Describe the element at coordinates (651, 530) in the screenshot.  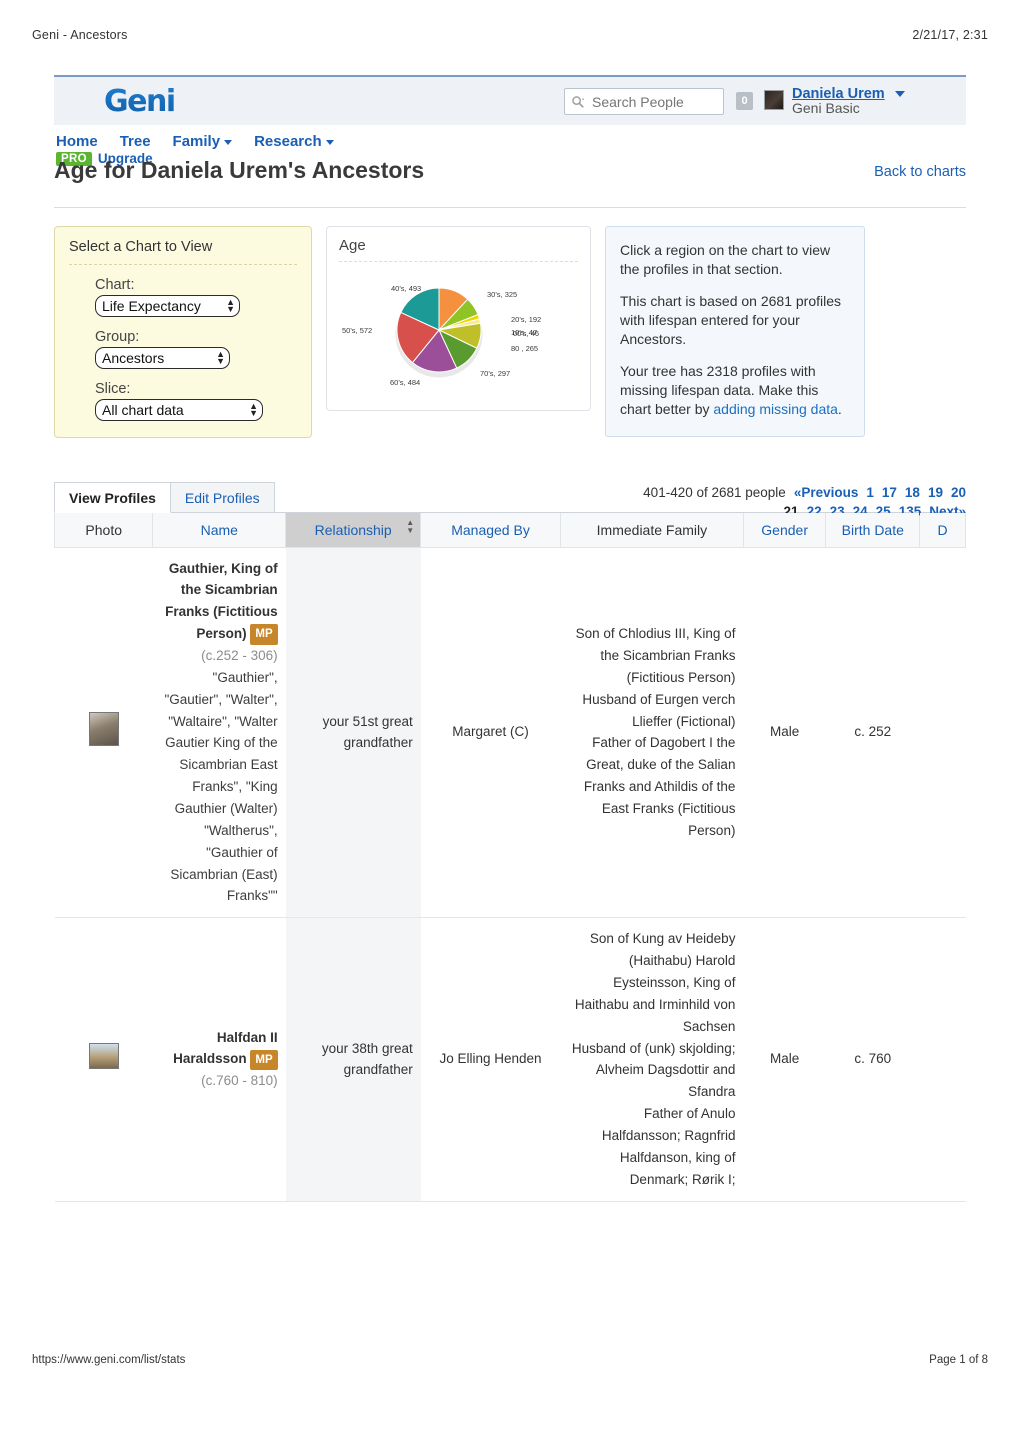
I see `column-header-immediate-family: Immediate Family` at that location.